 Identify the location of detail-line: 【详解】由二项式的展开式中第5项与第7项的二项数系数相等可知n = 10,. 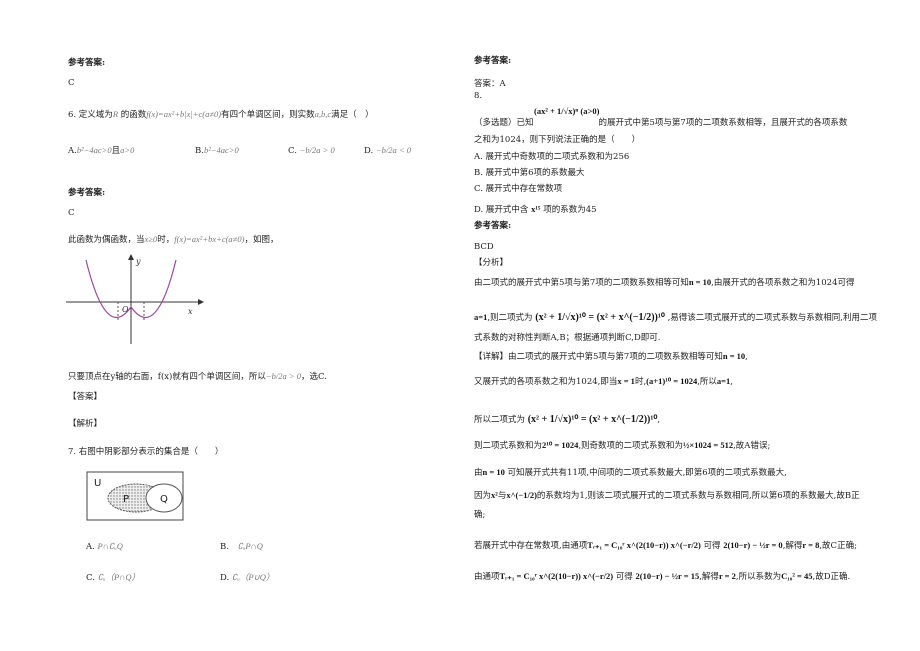
(611, 357).